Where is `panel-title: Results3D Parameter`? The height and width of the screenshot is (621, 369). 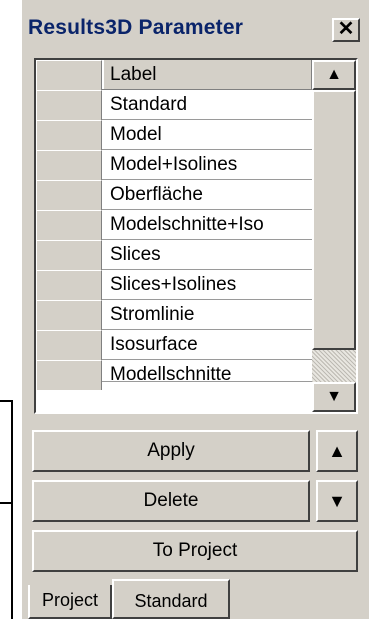
panel-title: Results3D Parameter is located at coordinates (136, 27).